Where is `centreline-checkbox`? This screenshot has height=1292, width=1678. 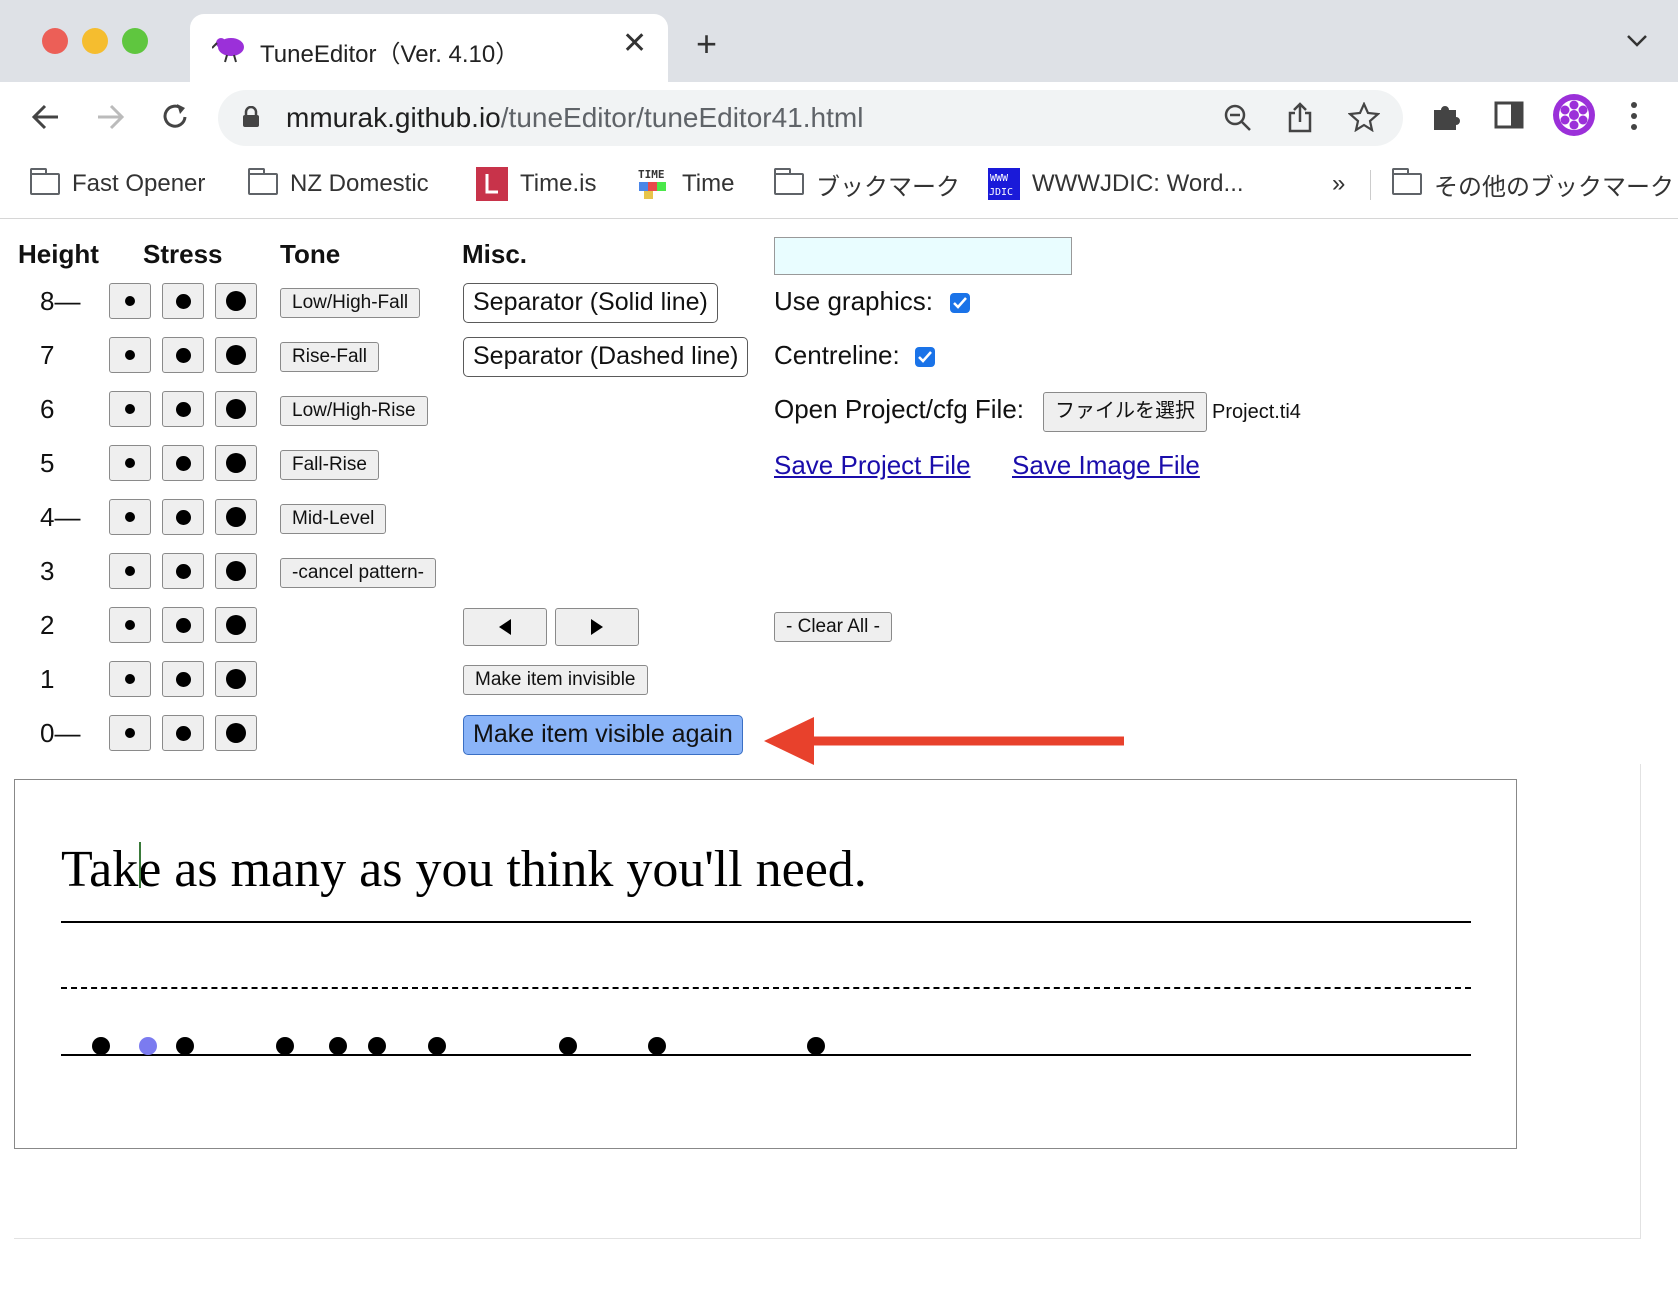
centreline-checkbox is located at coordinates (925, 357).